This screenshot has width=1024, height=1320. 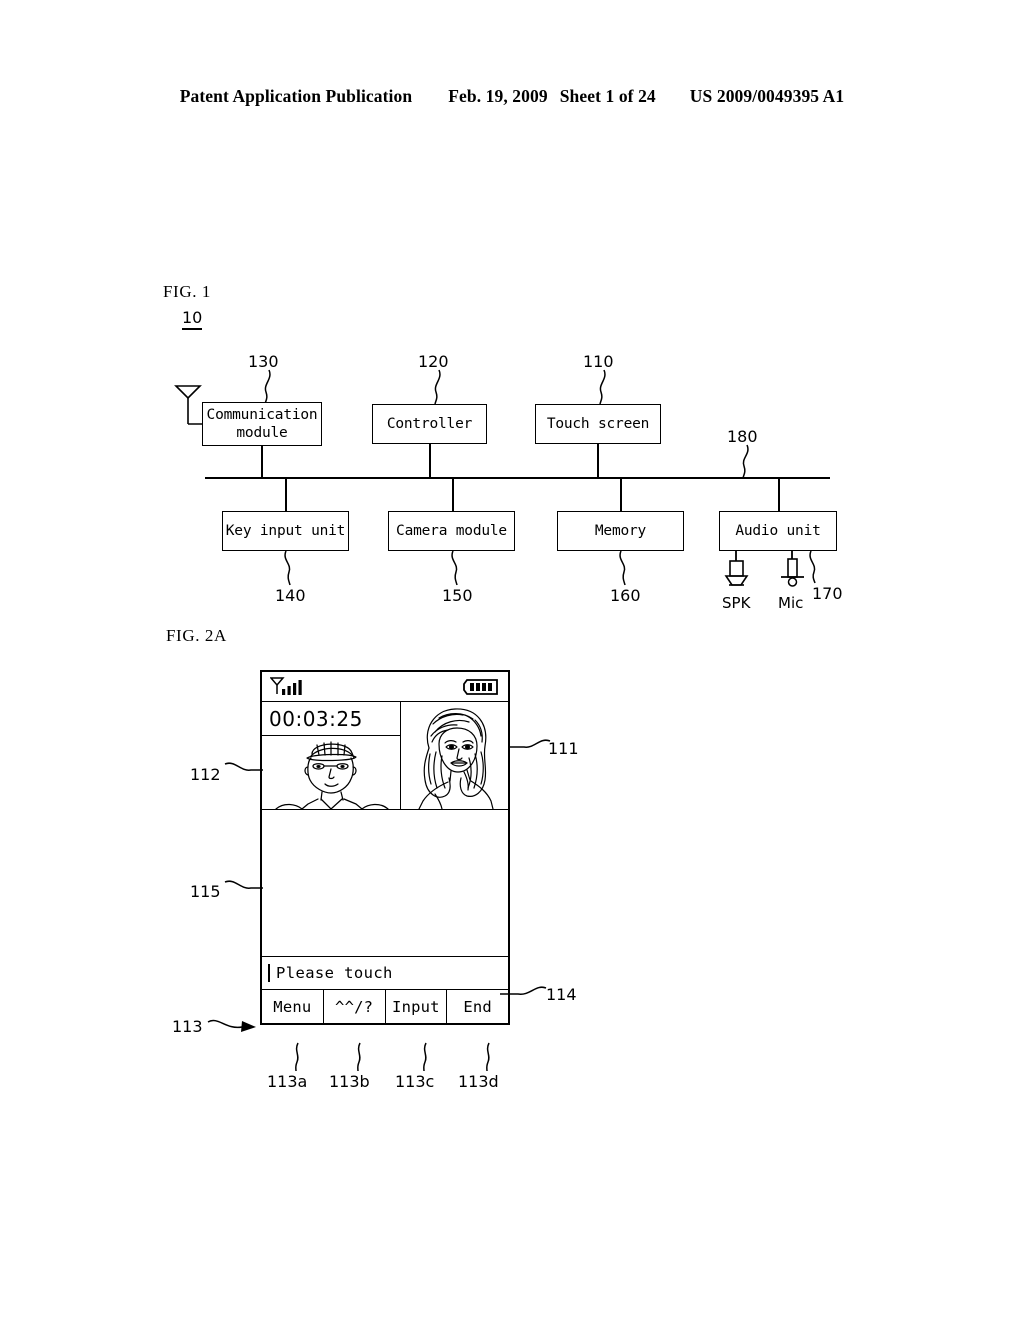 What do you see at coordinates (430, 460) in the screenshot?
I see `connector-controller` at bounding box center [430, 460].